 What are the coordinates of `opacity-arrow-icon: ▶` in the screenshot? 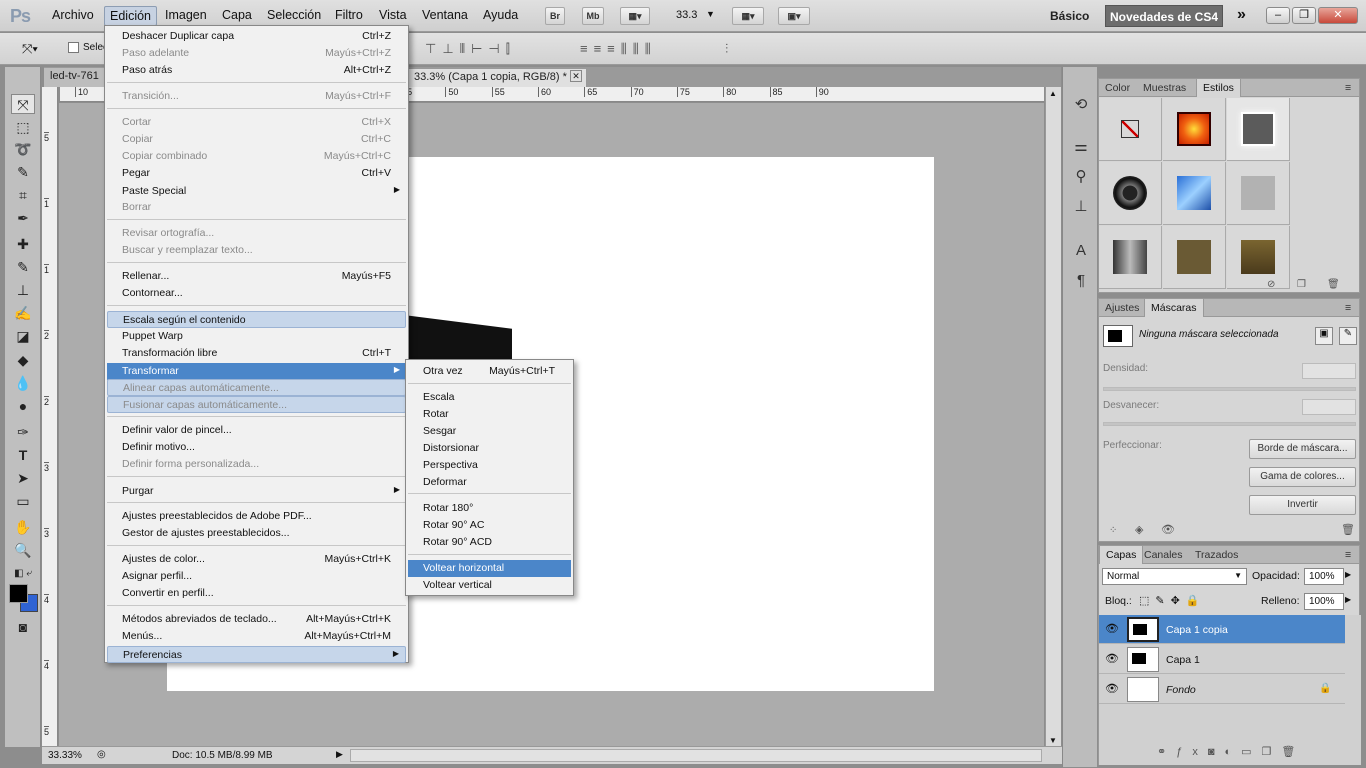 It's located at (1348, 574).